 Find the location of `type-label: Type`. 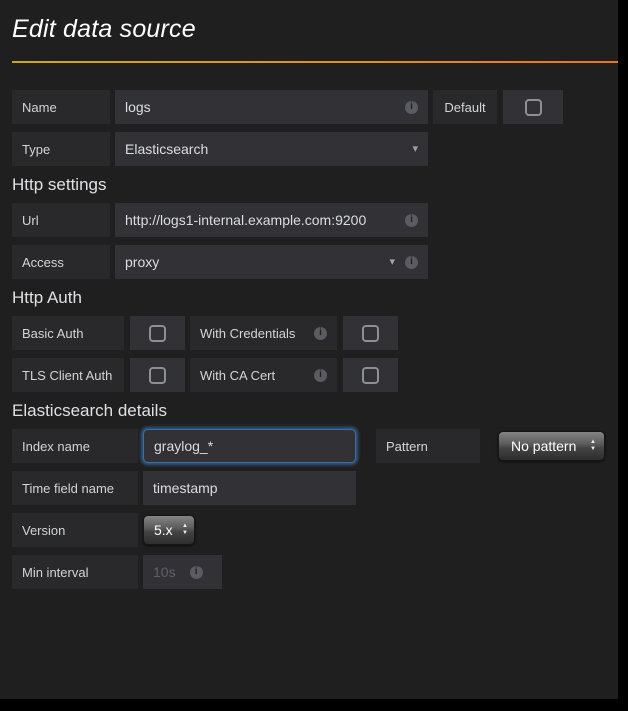

type-label: Type is located at coordinates (61, 149).